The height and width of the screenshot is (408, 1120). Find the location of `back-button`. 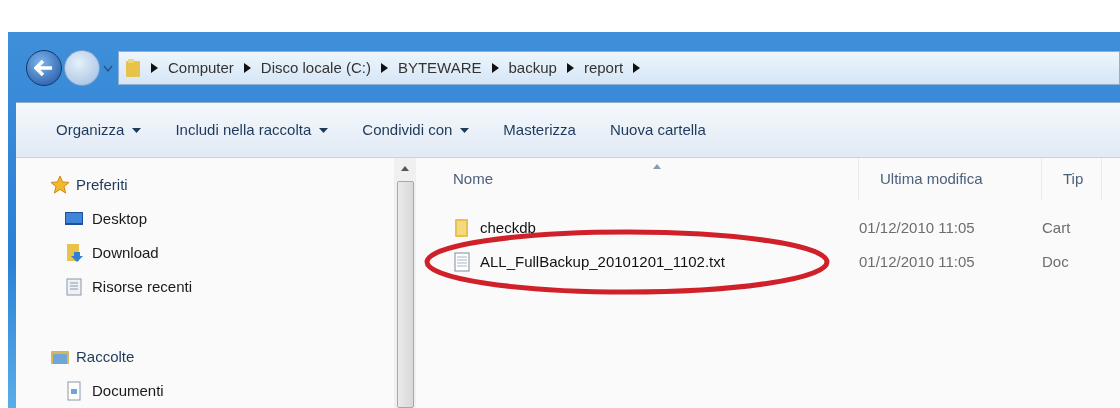

back-button is located at coordinates (44, 68).